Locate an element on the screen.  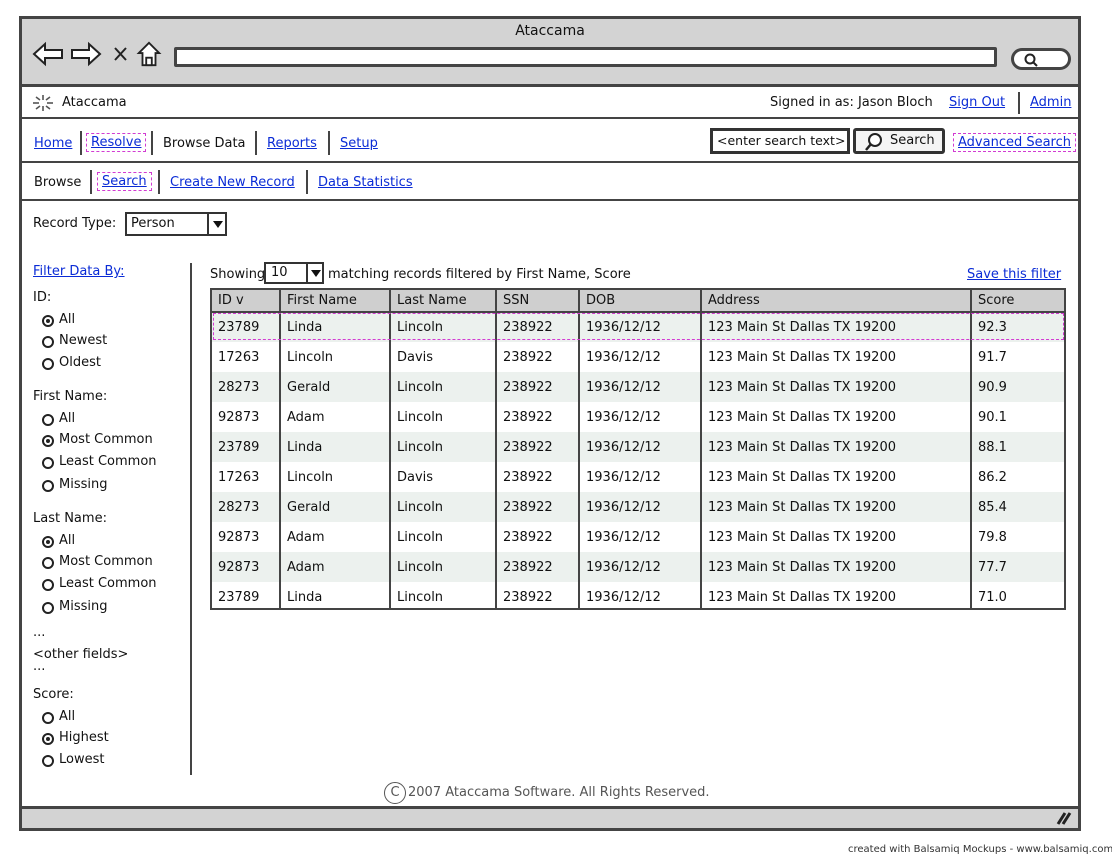
radio-label: Missing is located at coordinates (83, 606).